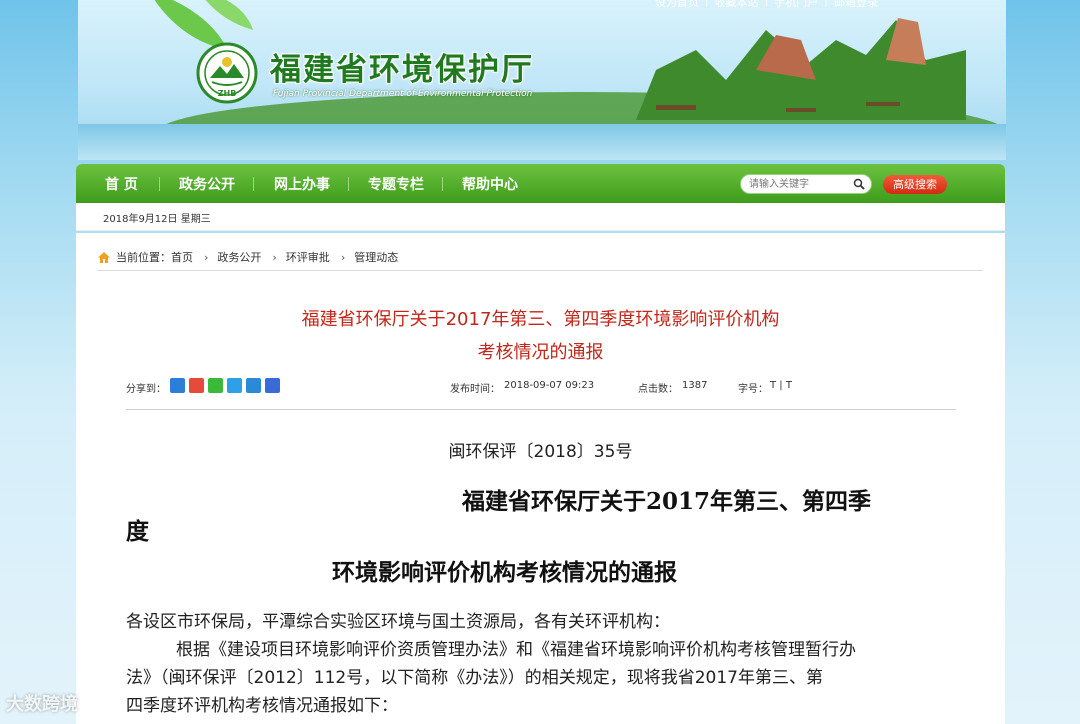 This screenshot has height=724, width=1080. What do you see at coordinates (177, 385) in the screenshot?
I see `share-plus-icon` at bounding box center [177, 385].